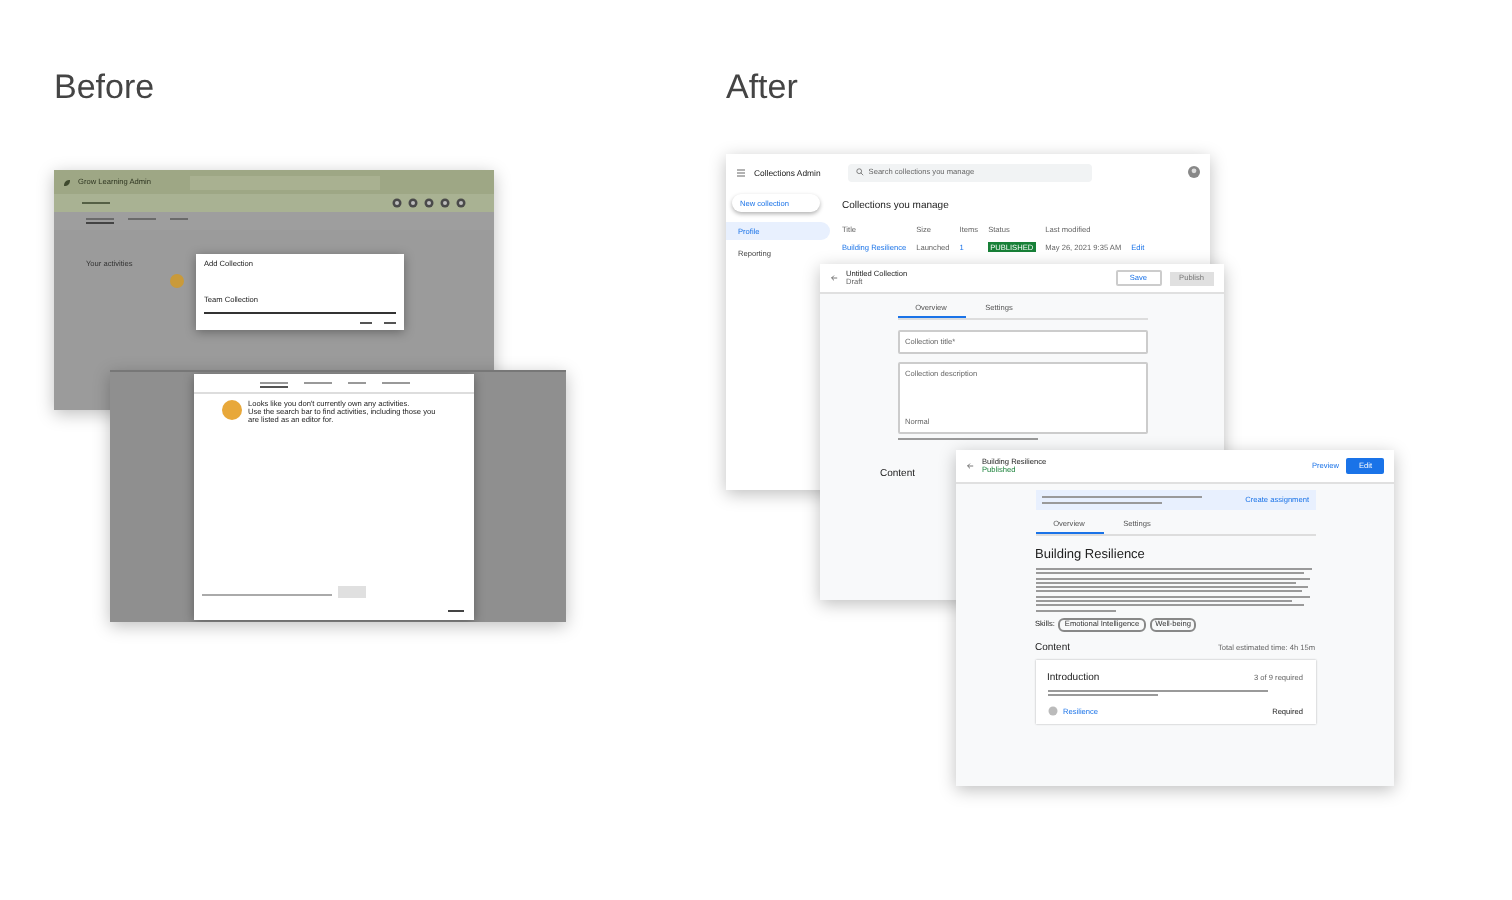 This screenshot has width=1512, height=900. Describe the element at coordinates (1194, 172) in the screenshot. I see `avatar-icon` at that location.